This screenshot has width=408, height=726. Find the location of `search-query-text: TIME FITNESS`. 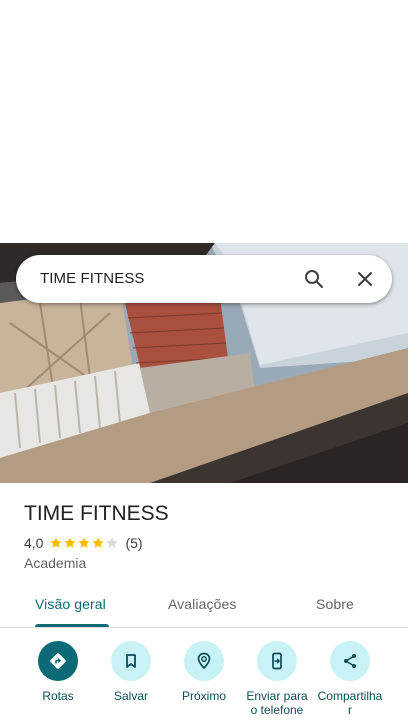

search-query-text: TIME FITNESS is located at coordinates (92, 278).